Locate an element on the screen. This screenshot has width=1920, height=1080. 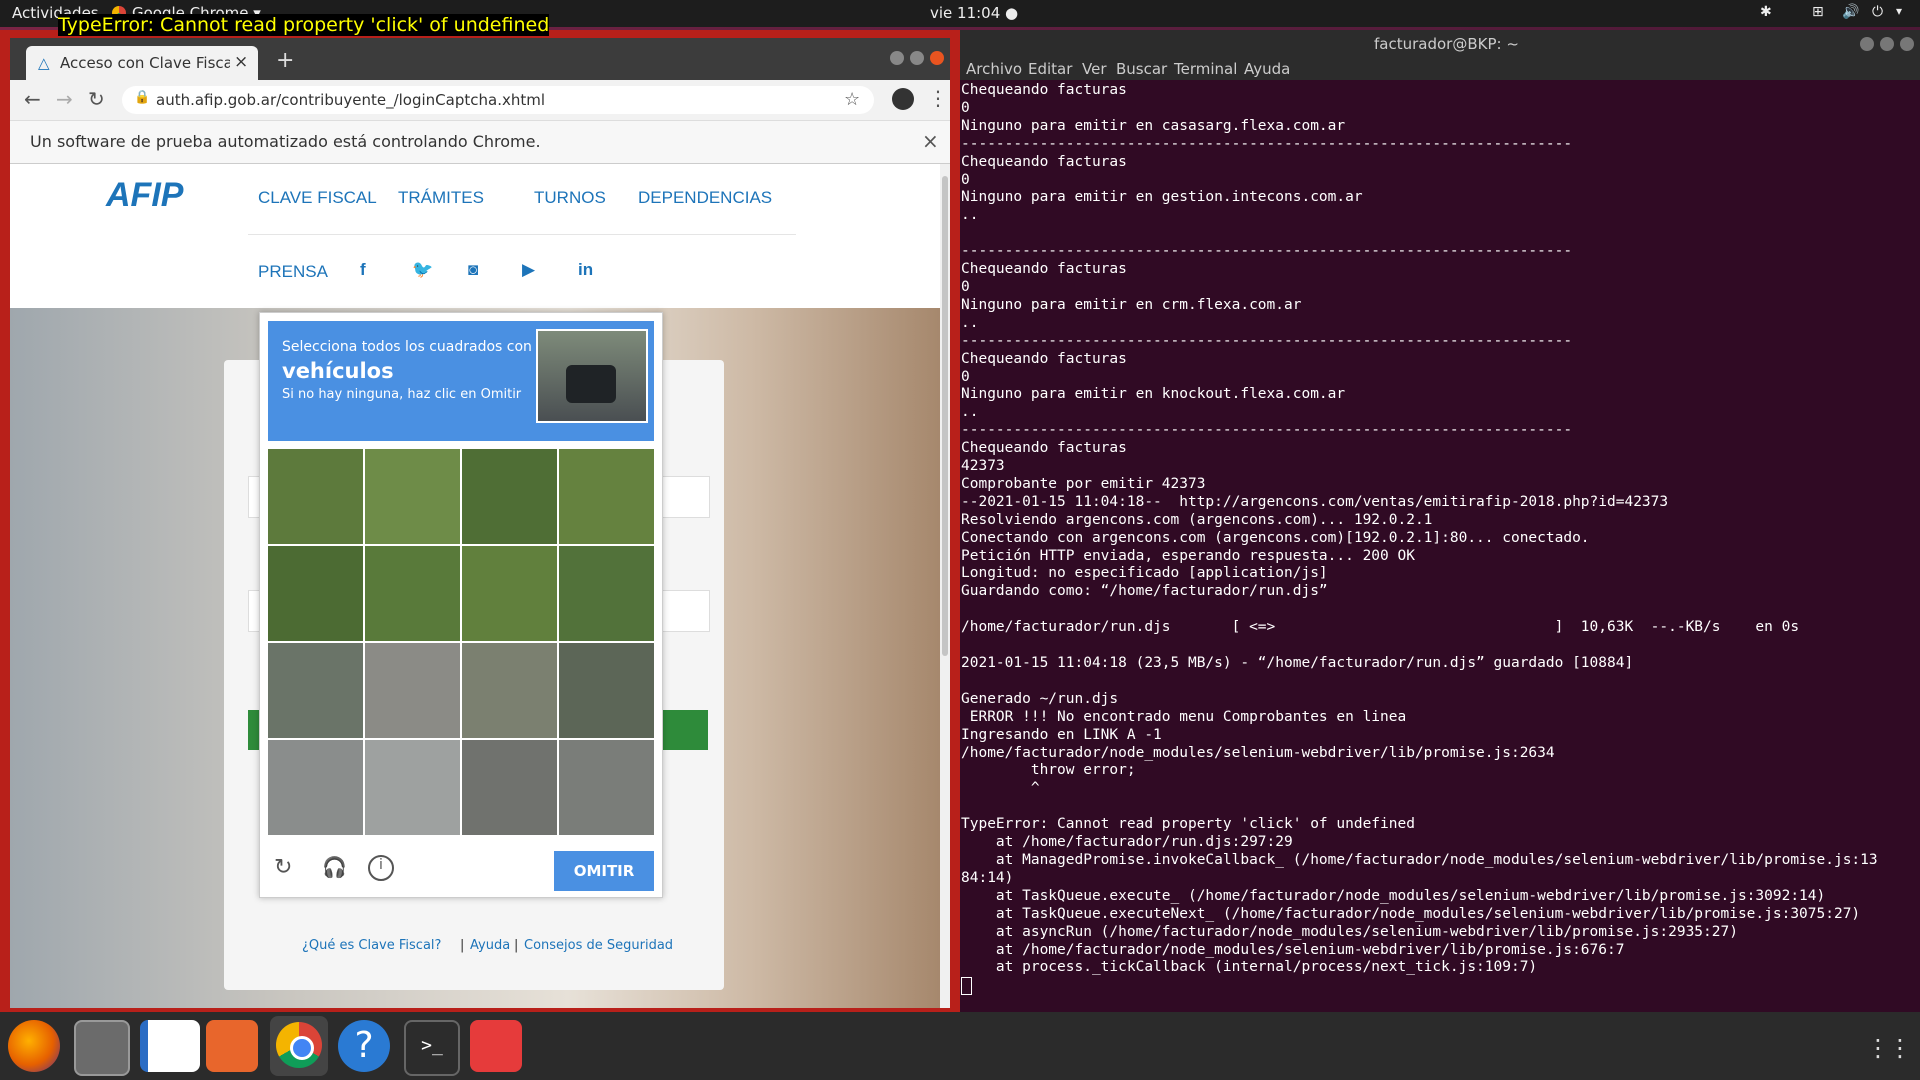
nav-prensa: PRENSA is located at coordinates (293, 272).